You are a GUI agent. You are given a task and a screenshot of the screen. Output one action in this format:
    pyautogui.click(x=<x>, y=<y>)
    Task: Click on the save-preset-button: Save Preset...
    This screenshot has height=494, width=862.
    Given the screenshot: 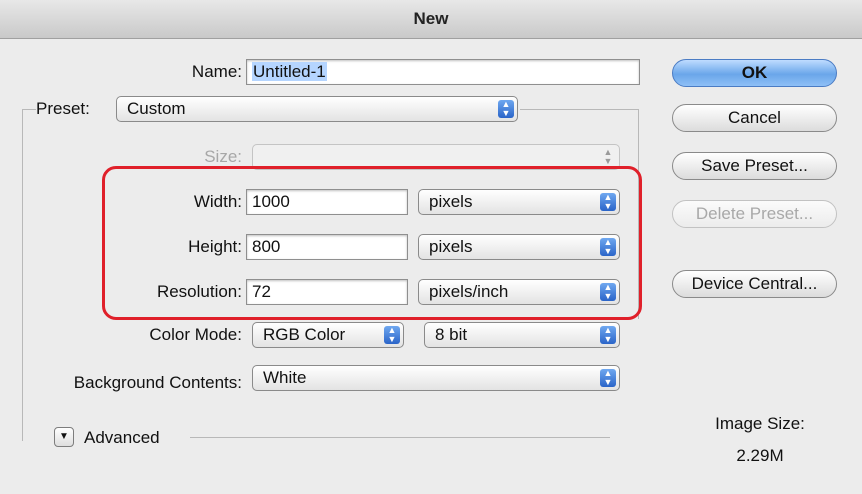 What is the action you would take?
    pyautogui.click(x=754, y=166)
    